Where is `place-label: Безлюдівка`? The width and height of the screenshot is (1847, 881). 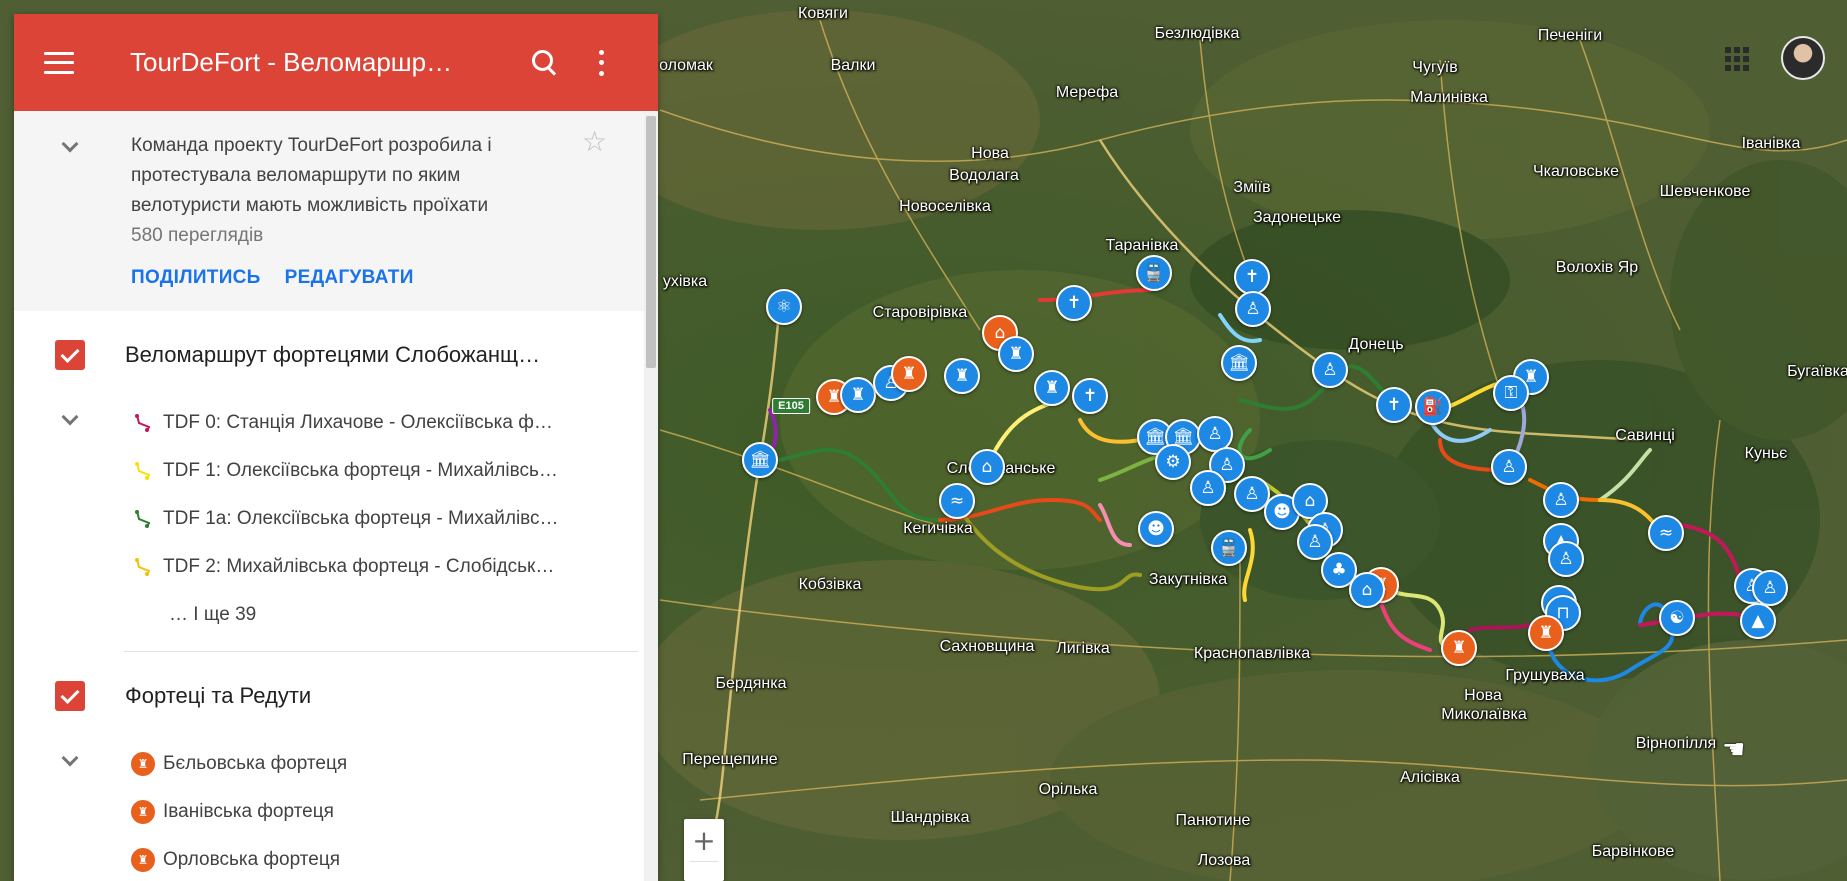 place-label: Безлюдівка is located at coordinates (1197, 33).